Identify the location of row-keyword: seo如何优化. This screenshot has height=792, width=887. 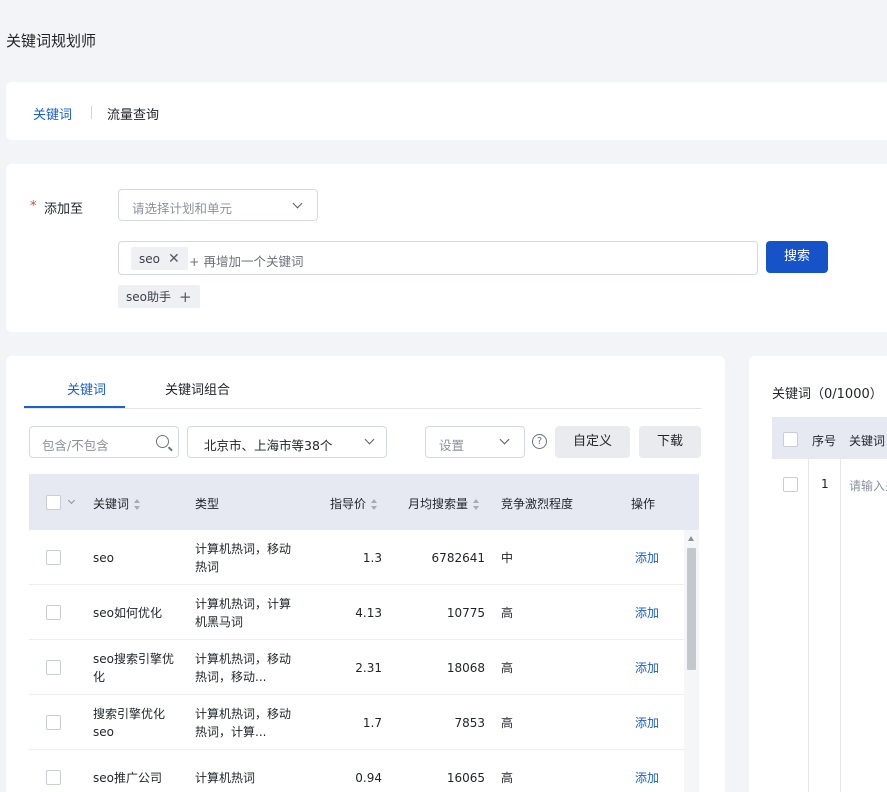
(127, 613).